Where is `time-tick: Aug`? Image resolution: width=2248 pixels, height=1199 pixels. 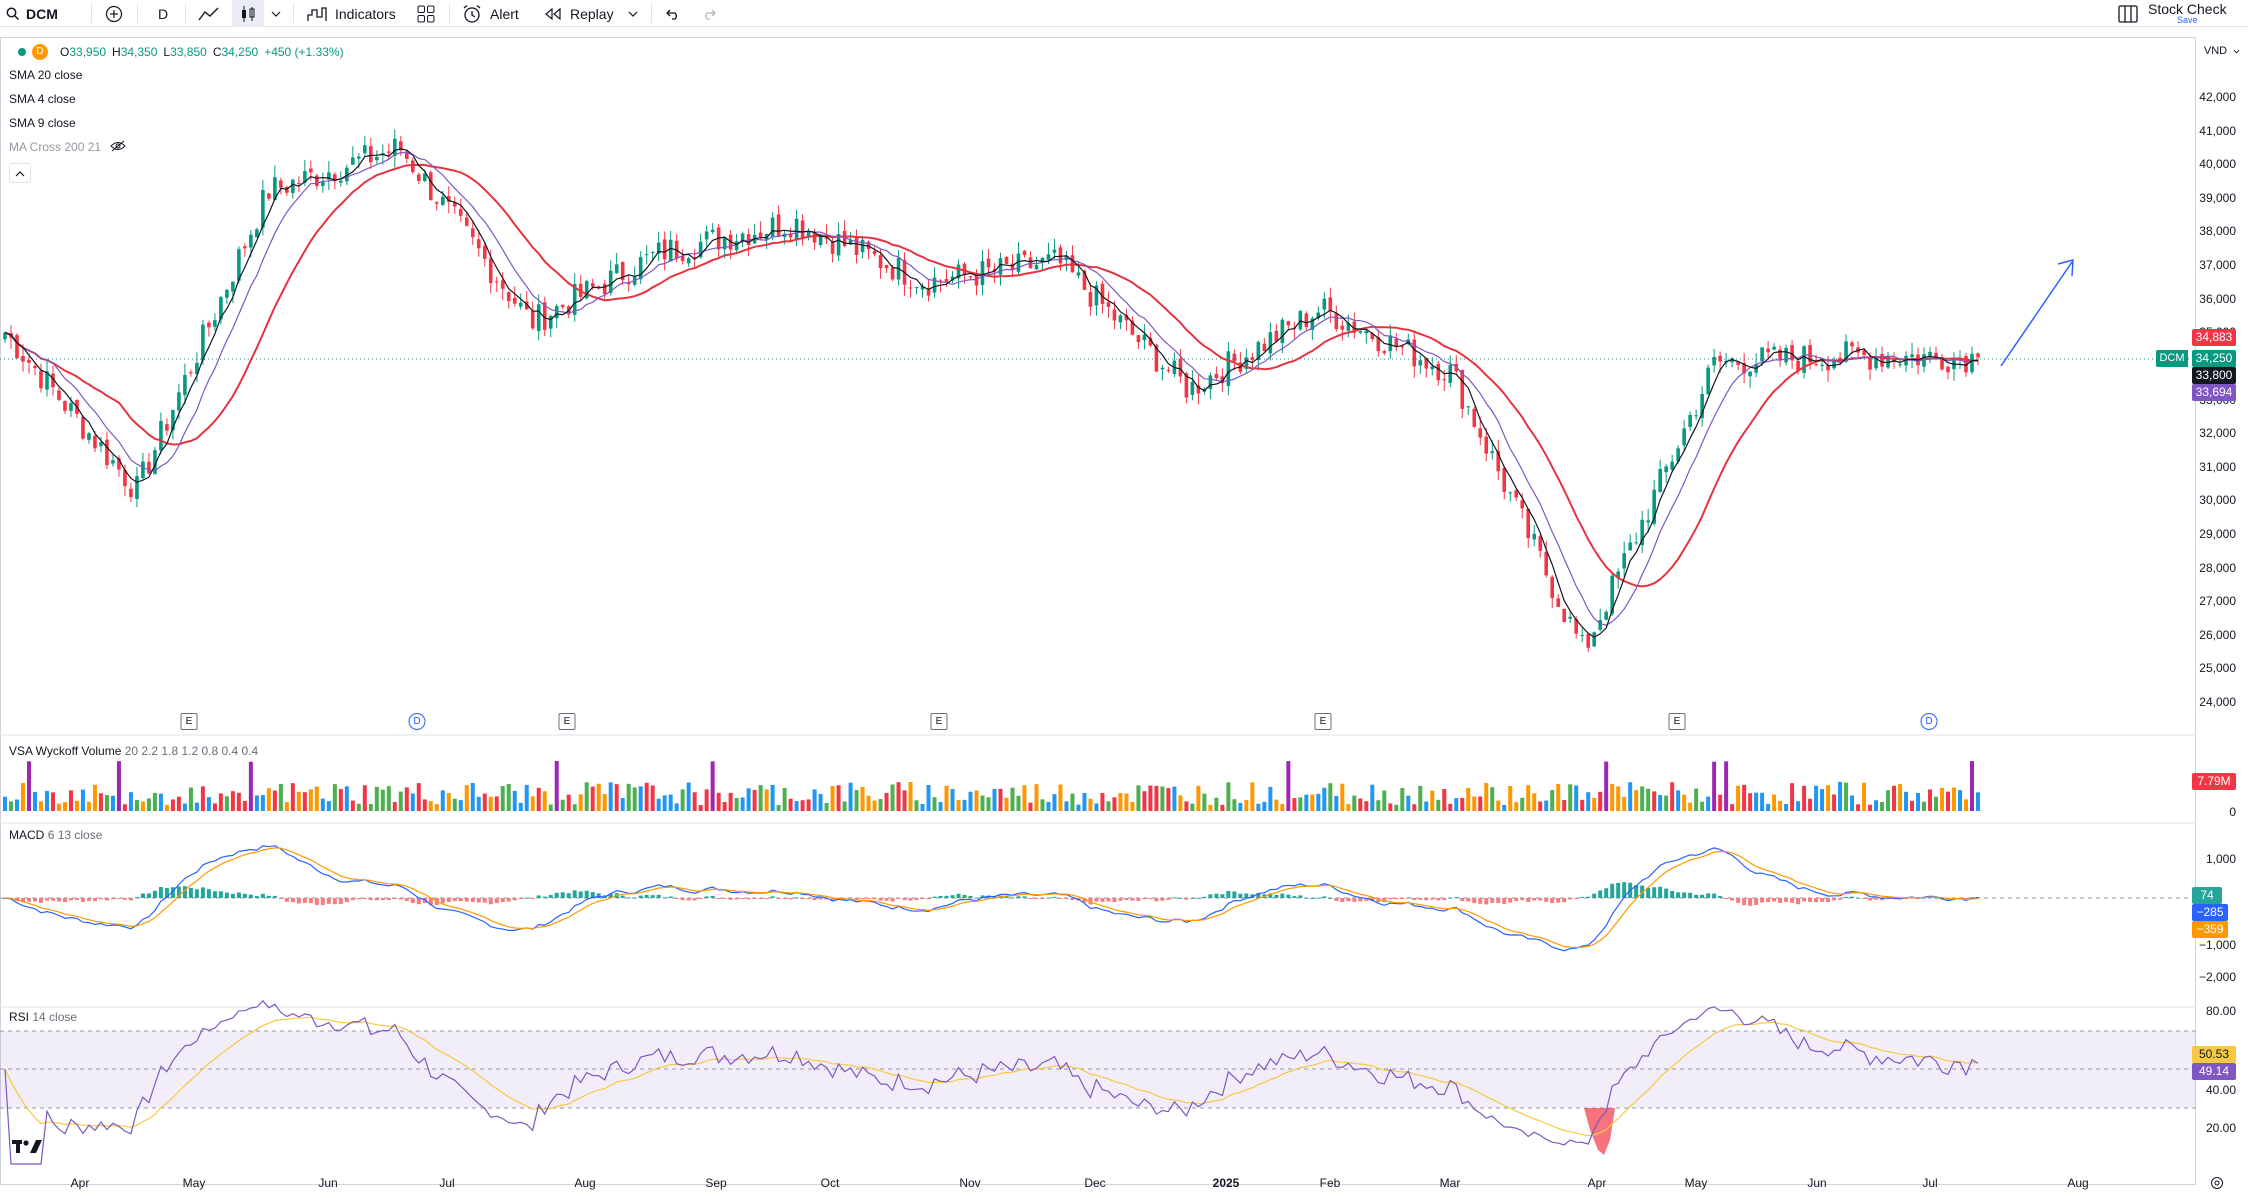
time-tick: Aug is located at coordinates (2078, 1183).